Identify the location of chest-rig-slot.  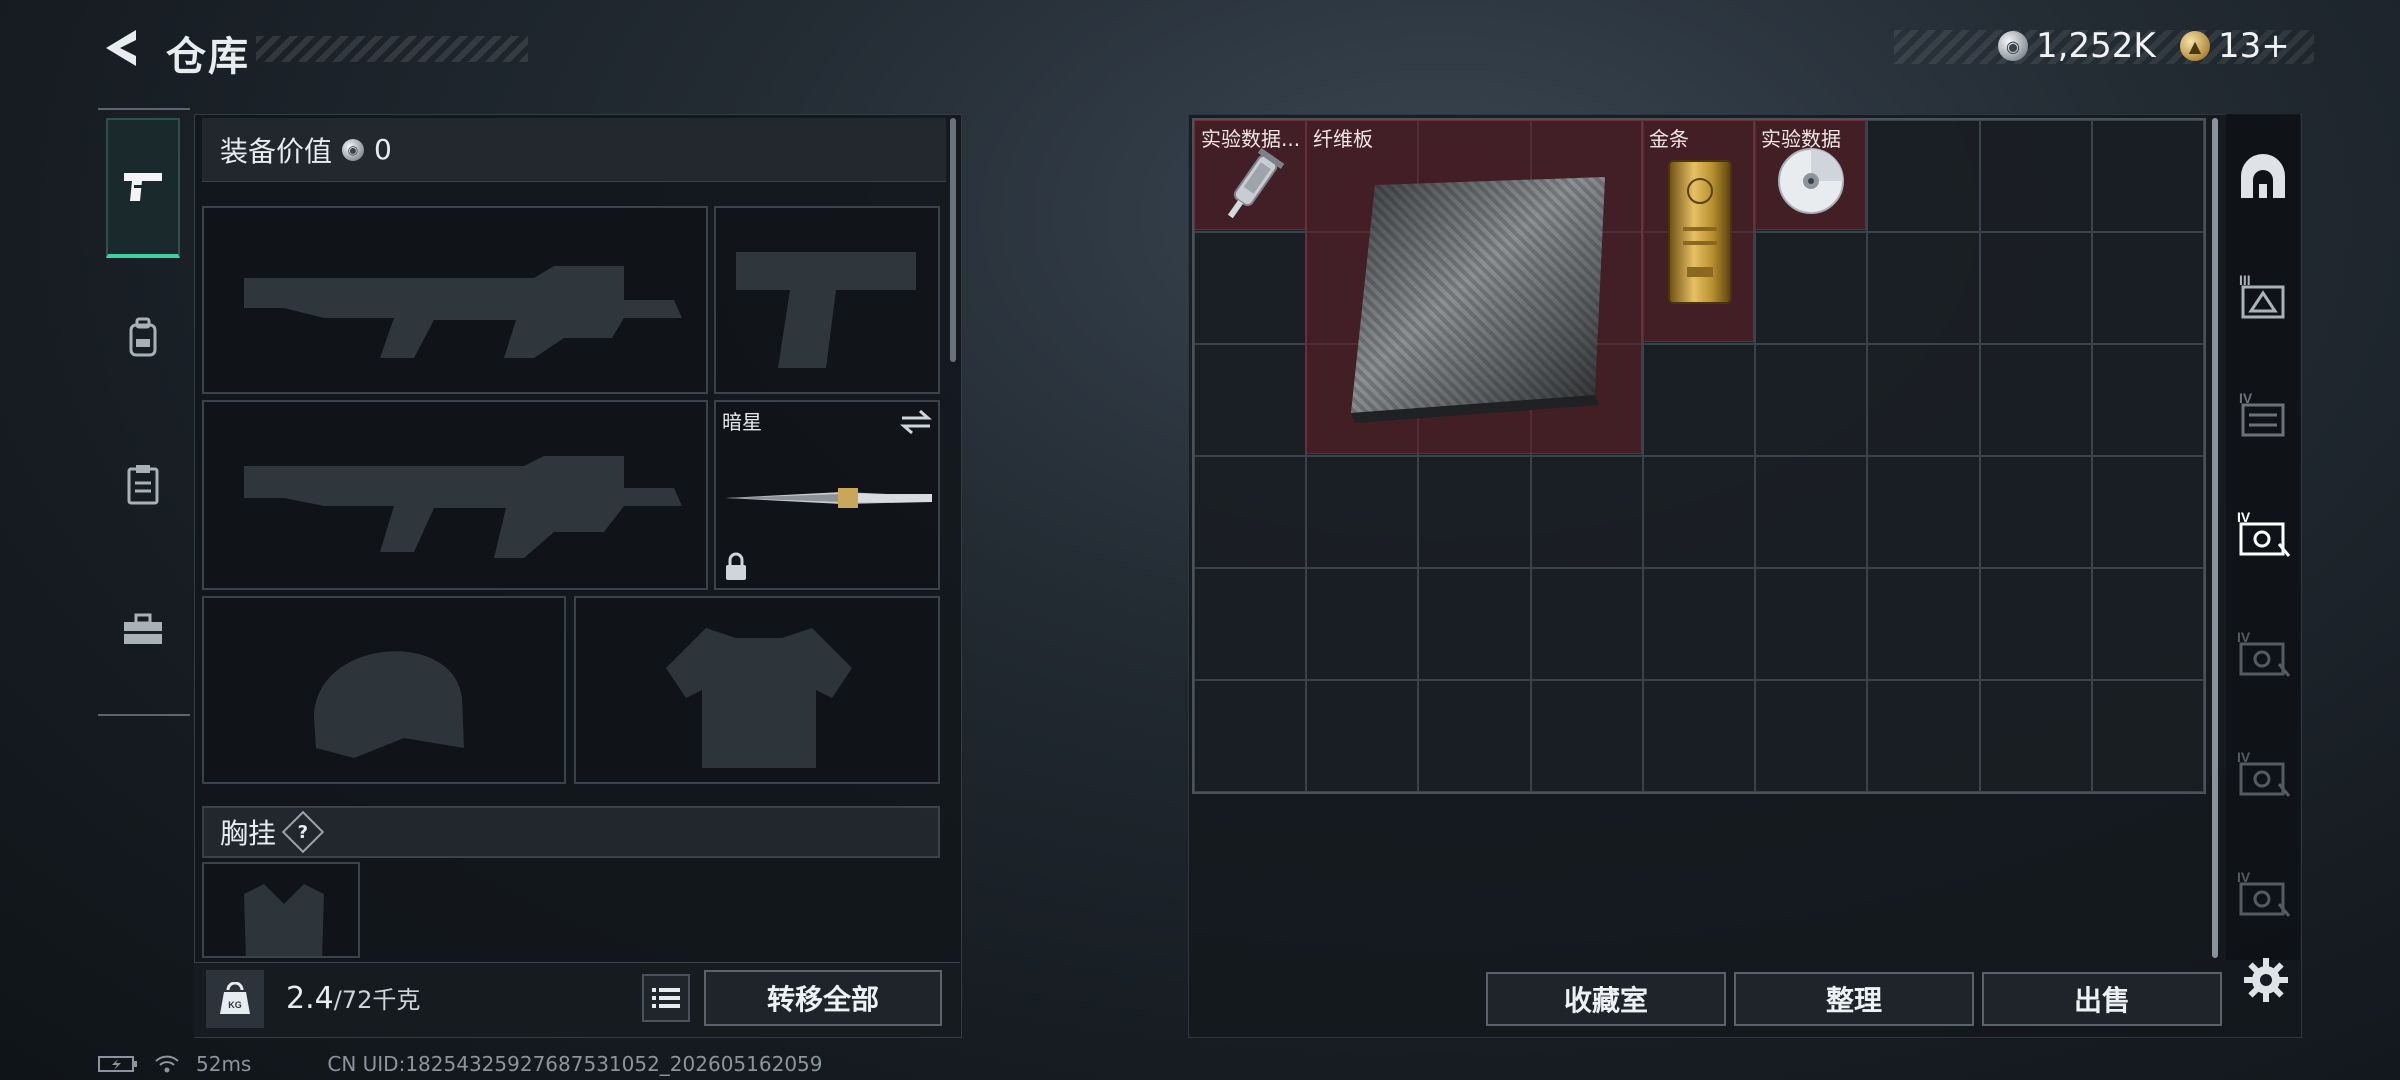
(281, 910).